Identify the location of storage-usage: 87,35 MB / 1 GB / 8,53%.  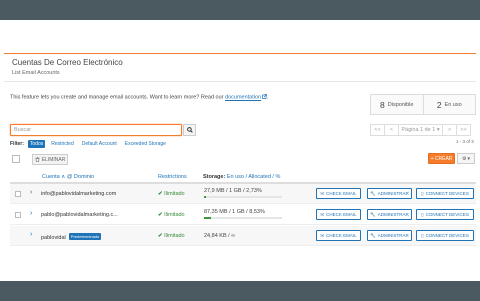
(234, 212).